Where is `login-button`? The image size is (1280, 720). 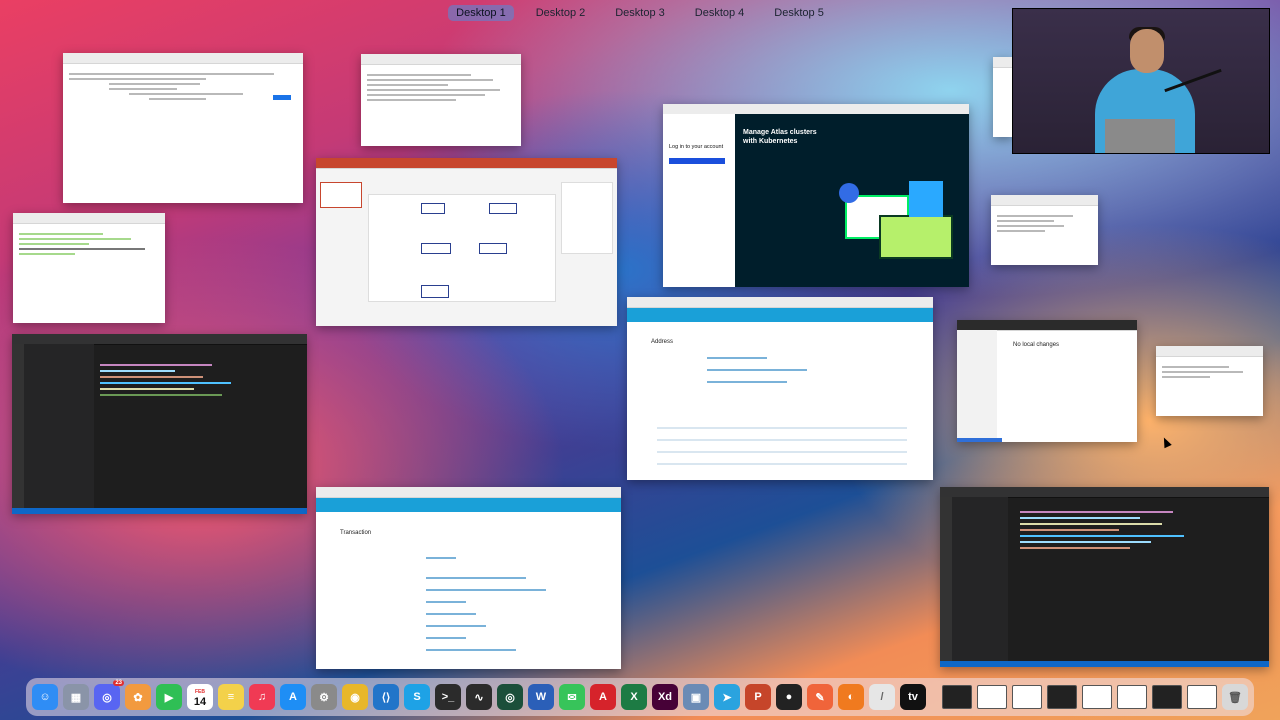
login-button is located at coordinates (697, 161).